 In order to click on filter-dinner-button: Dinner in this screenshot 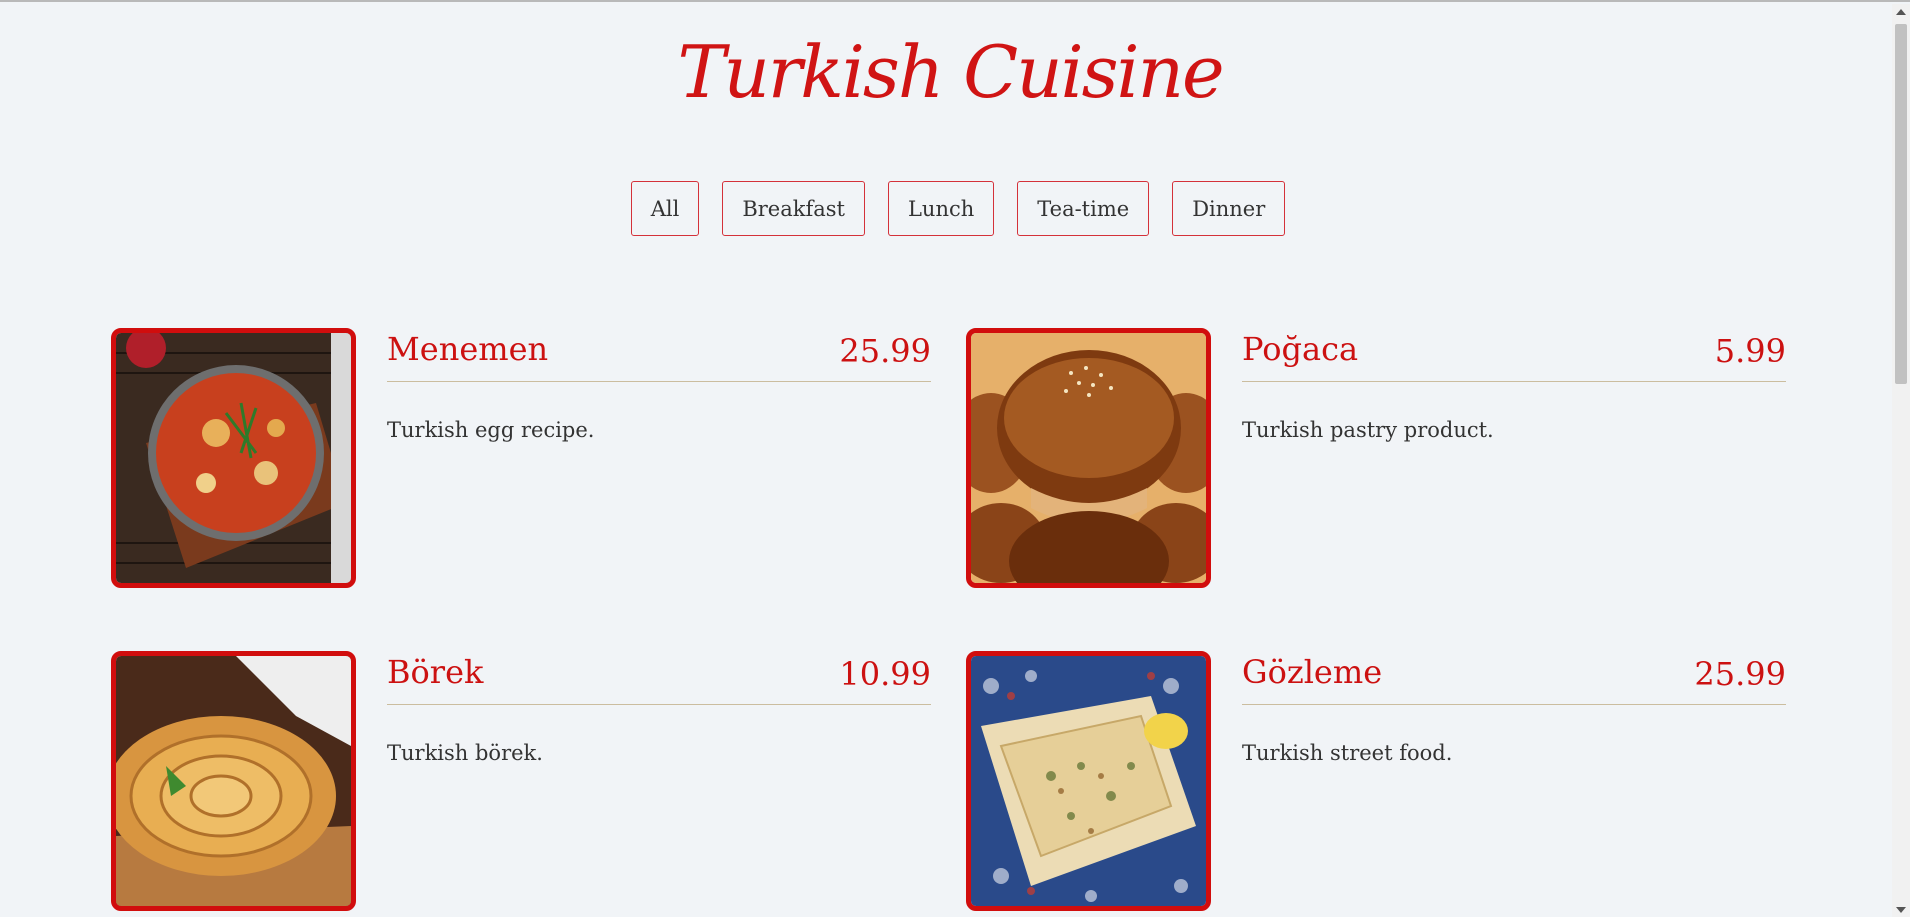, I will do `click(1229, 208)`.